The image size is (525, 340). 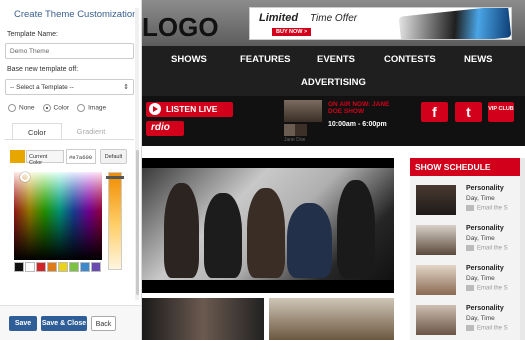 I want to click on radio-none-label: None, so click(x=27, y=108).